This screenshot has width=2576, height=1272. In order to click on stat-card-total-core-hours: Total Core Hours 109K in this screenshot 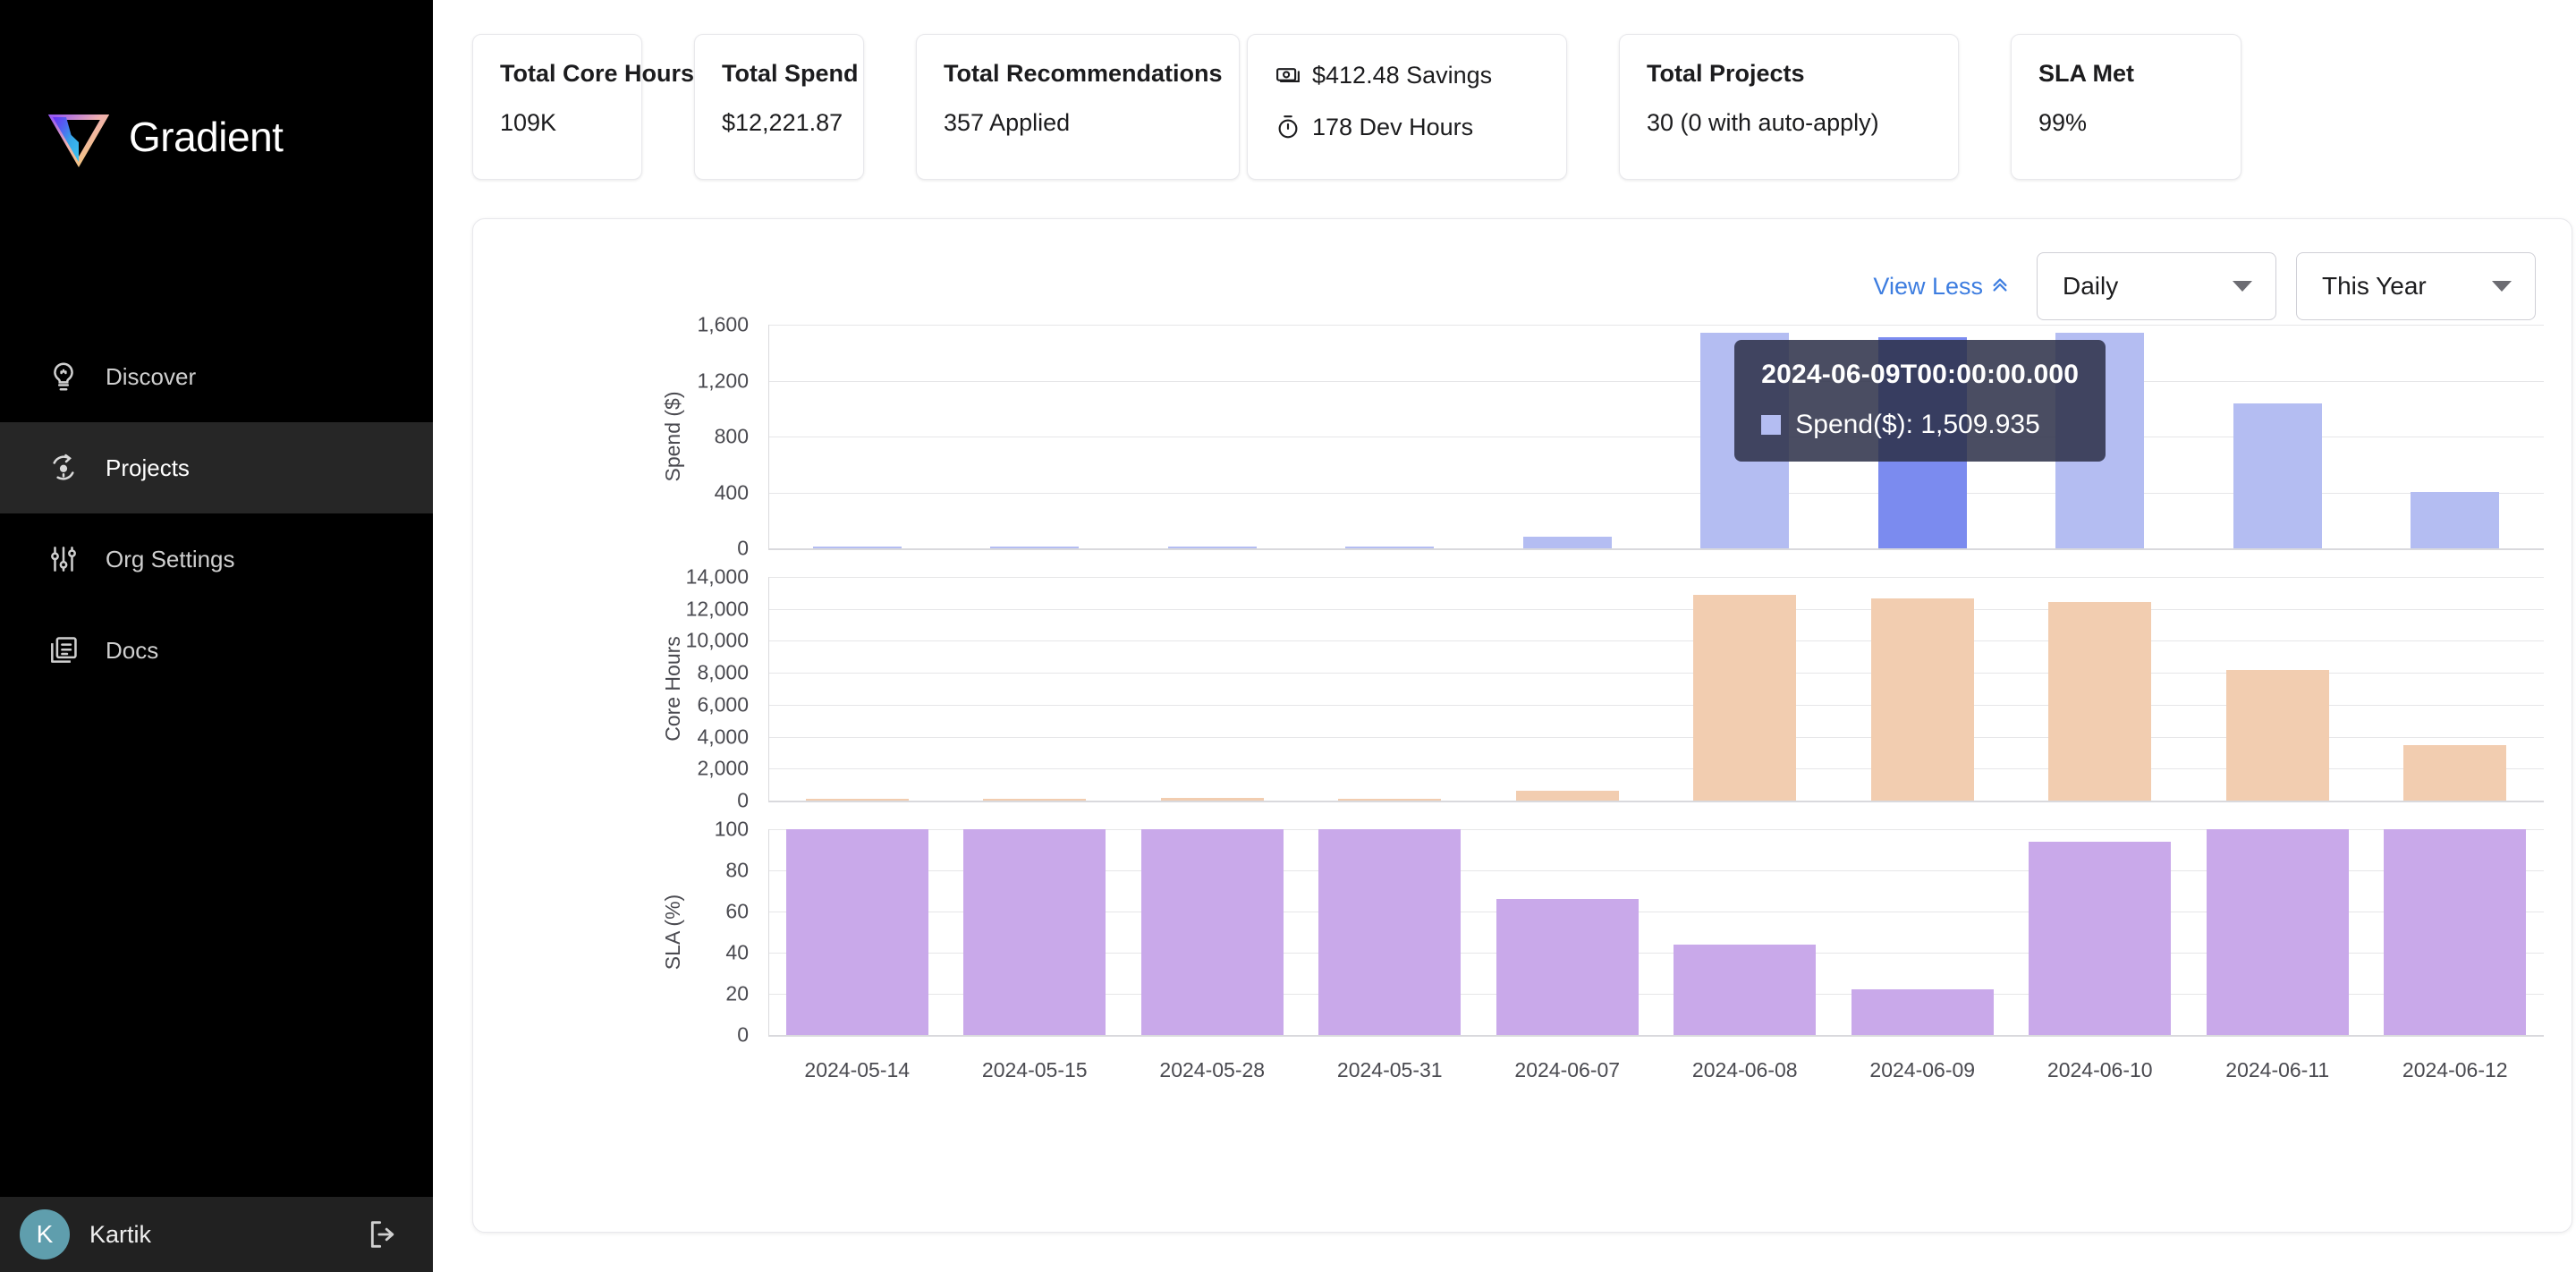, I will do `click(583, 107)`.